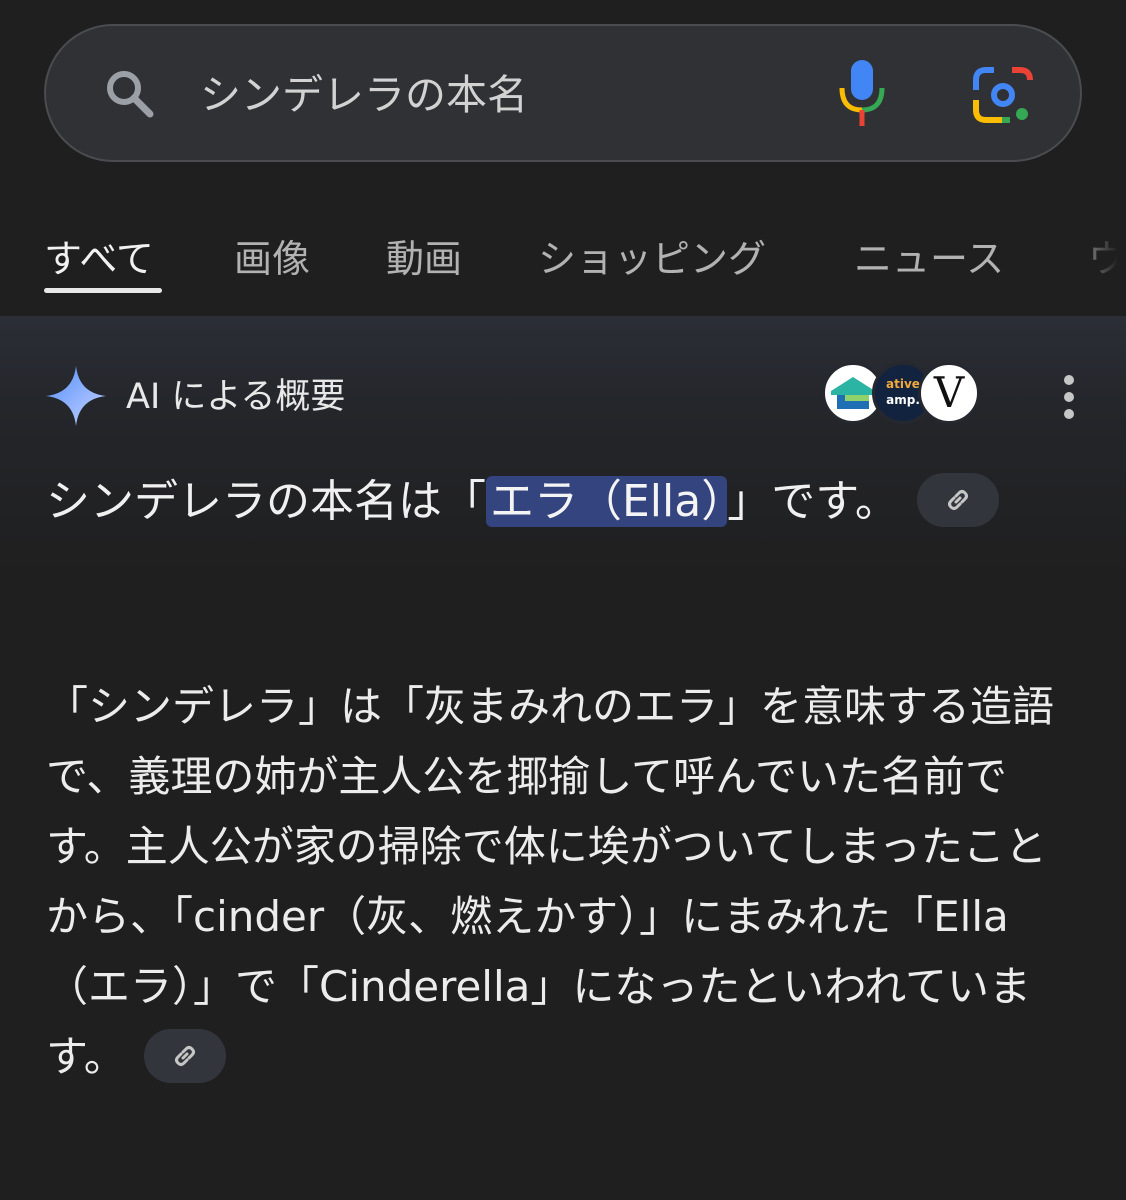 The width and height of the screenshot is (1126, 1200). Describe the element at coordinates (563, 93) in the screenshot. I see `search-bar: シンデレラの本名` at that location.